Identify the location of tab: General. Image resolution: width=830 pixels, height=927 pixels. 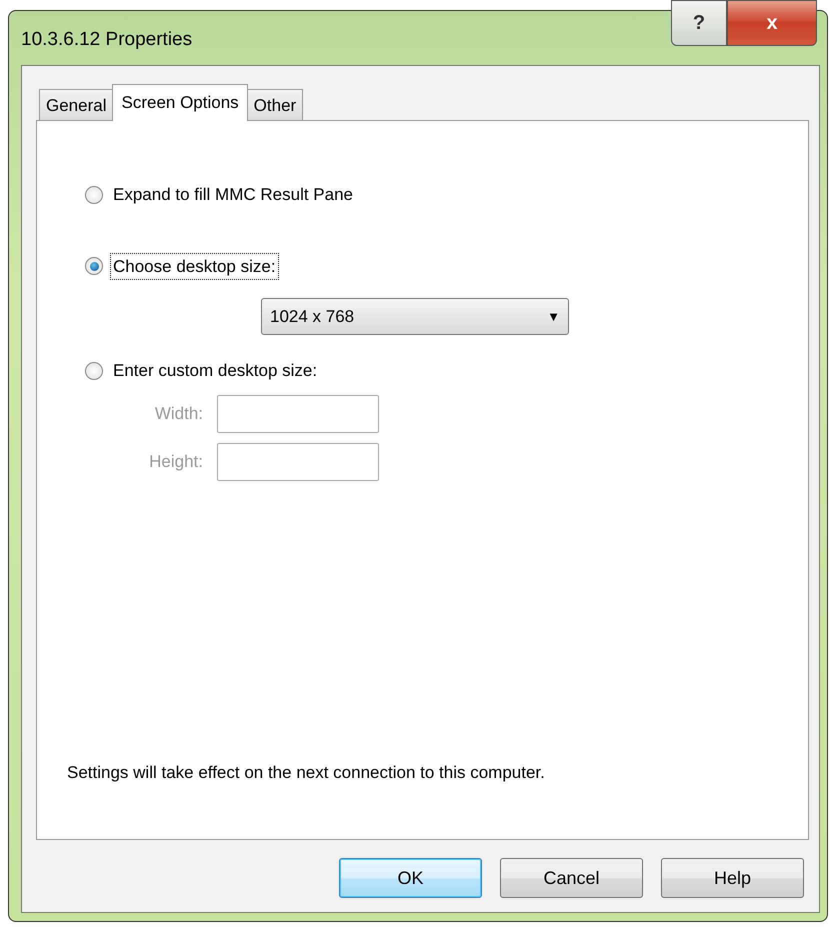
(76, 104).